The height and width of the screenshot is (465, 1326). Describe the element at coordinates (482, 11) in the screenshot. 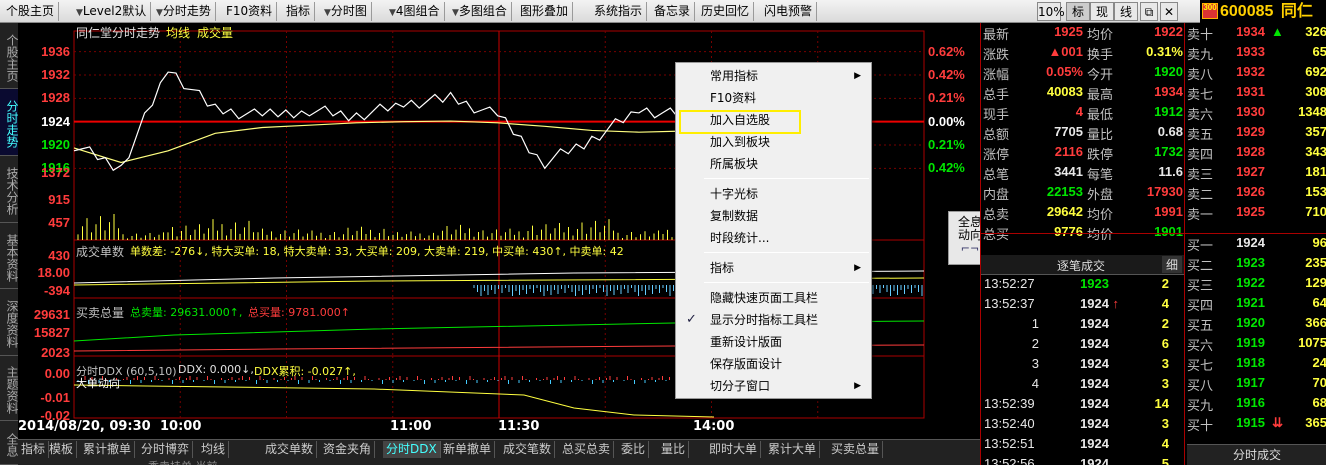

I see `toolbar-label: 多图组合` at that location.